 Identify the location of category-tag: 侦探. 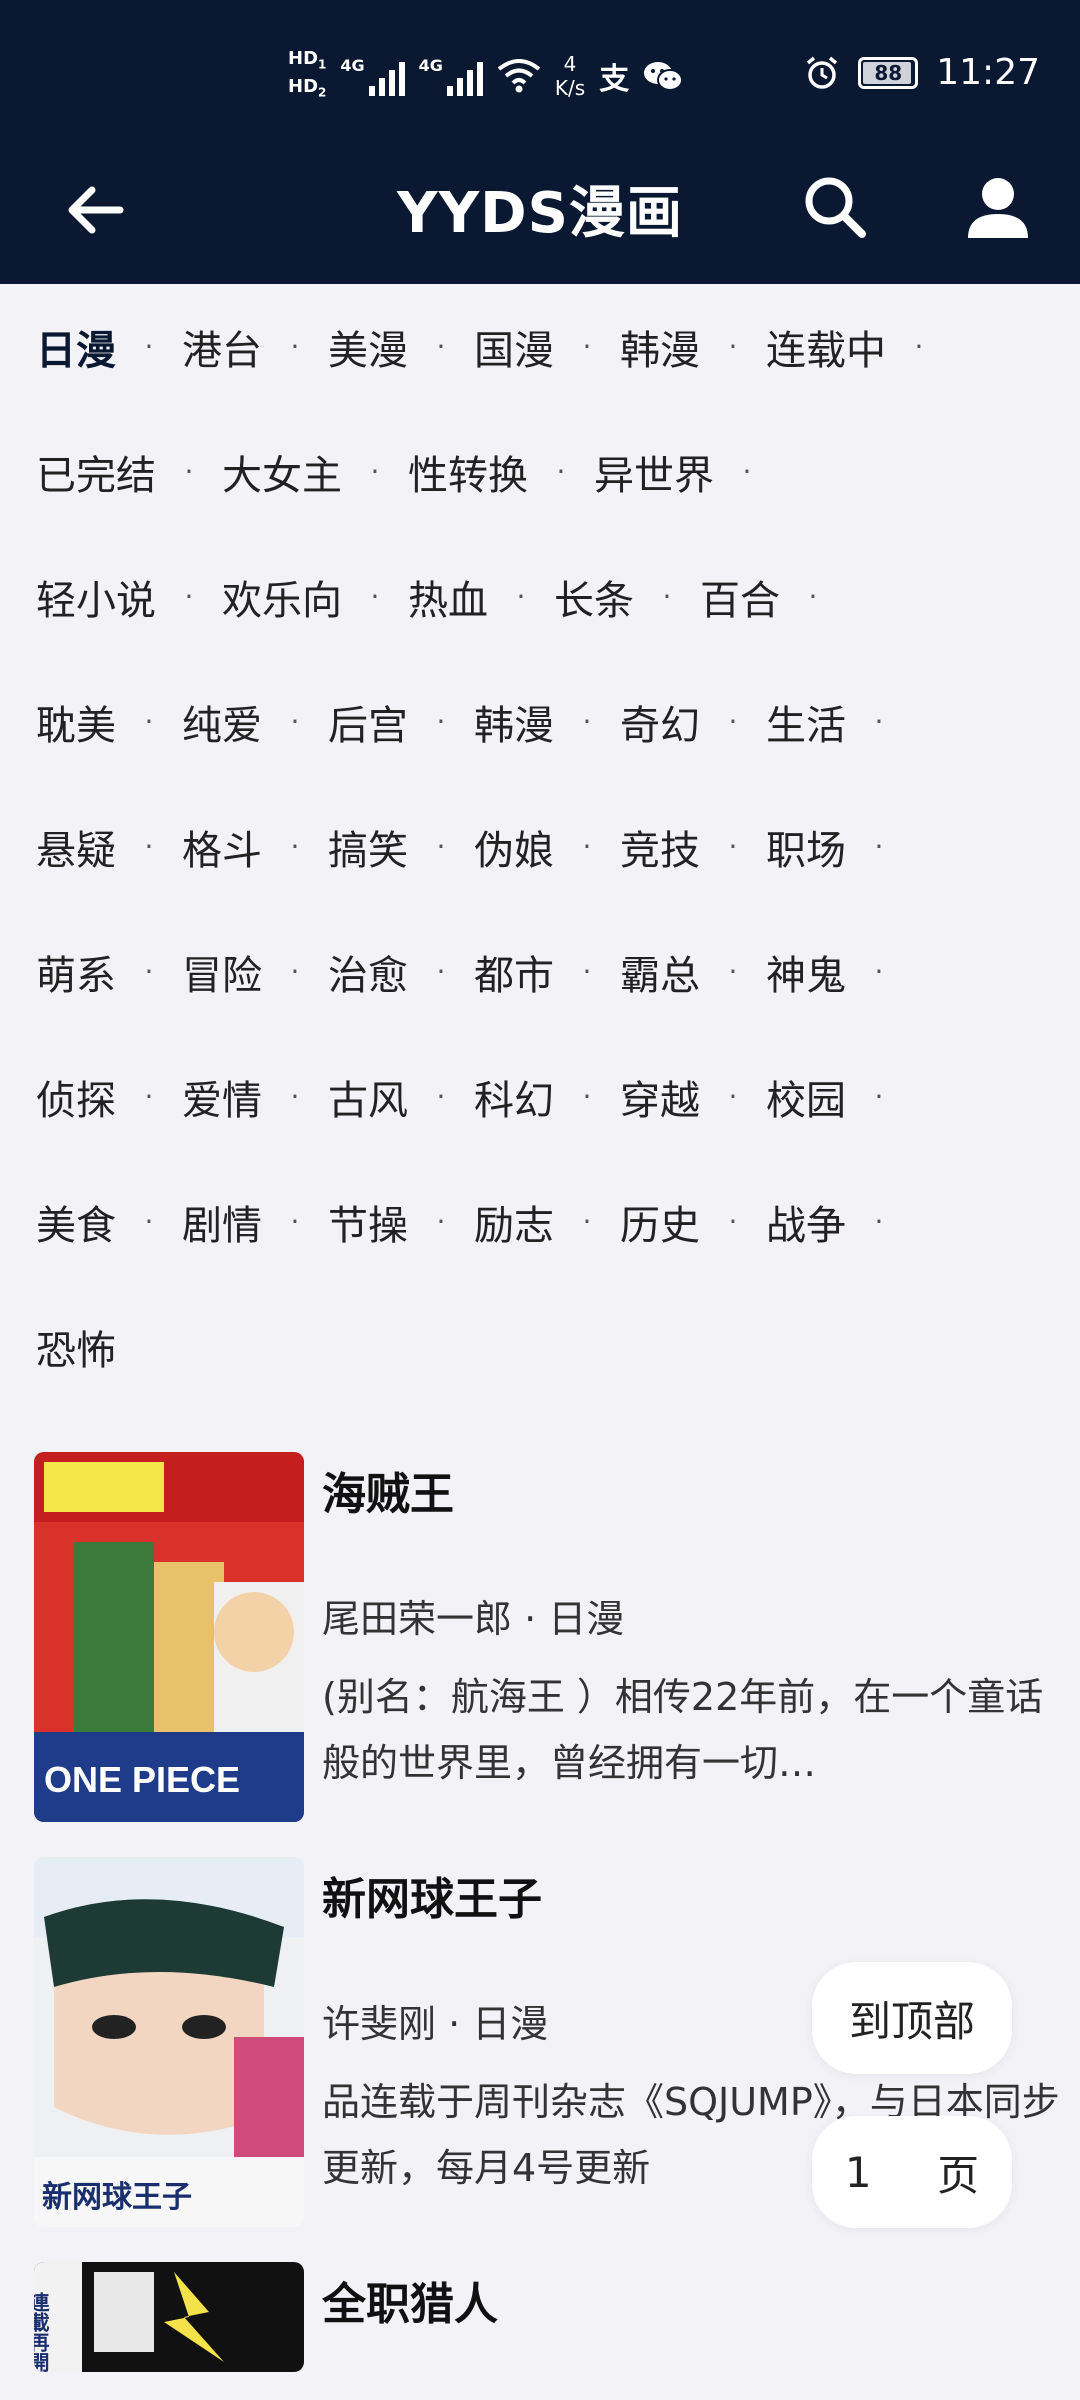
(76, 1097).